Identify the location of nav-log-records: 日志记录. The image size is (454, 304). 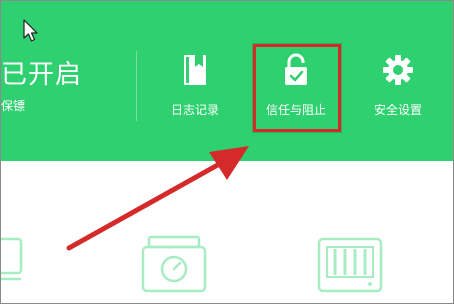
(195, 88).